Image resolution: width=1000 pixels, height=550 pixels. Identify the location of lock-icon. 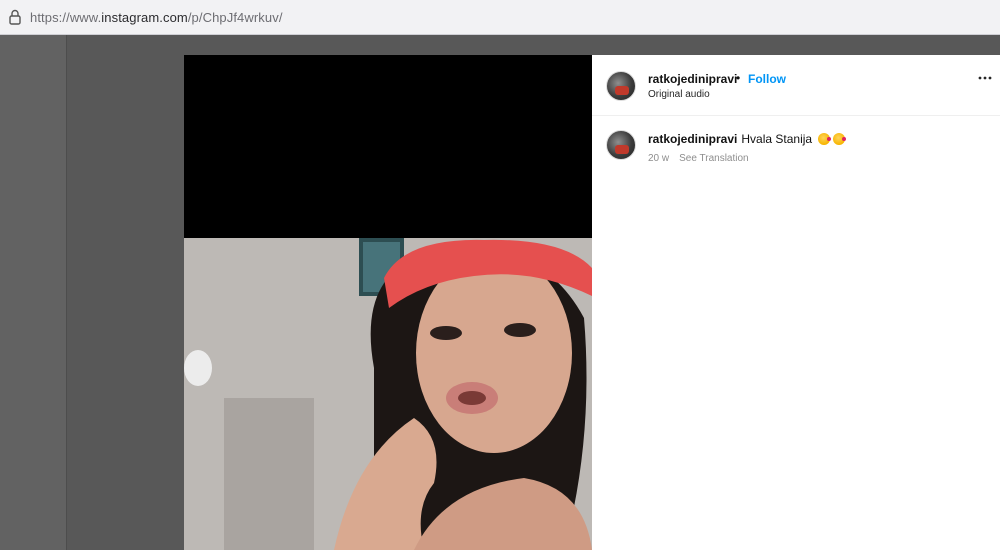
(15, 17).